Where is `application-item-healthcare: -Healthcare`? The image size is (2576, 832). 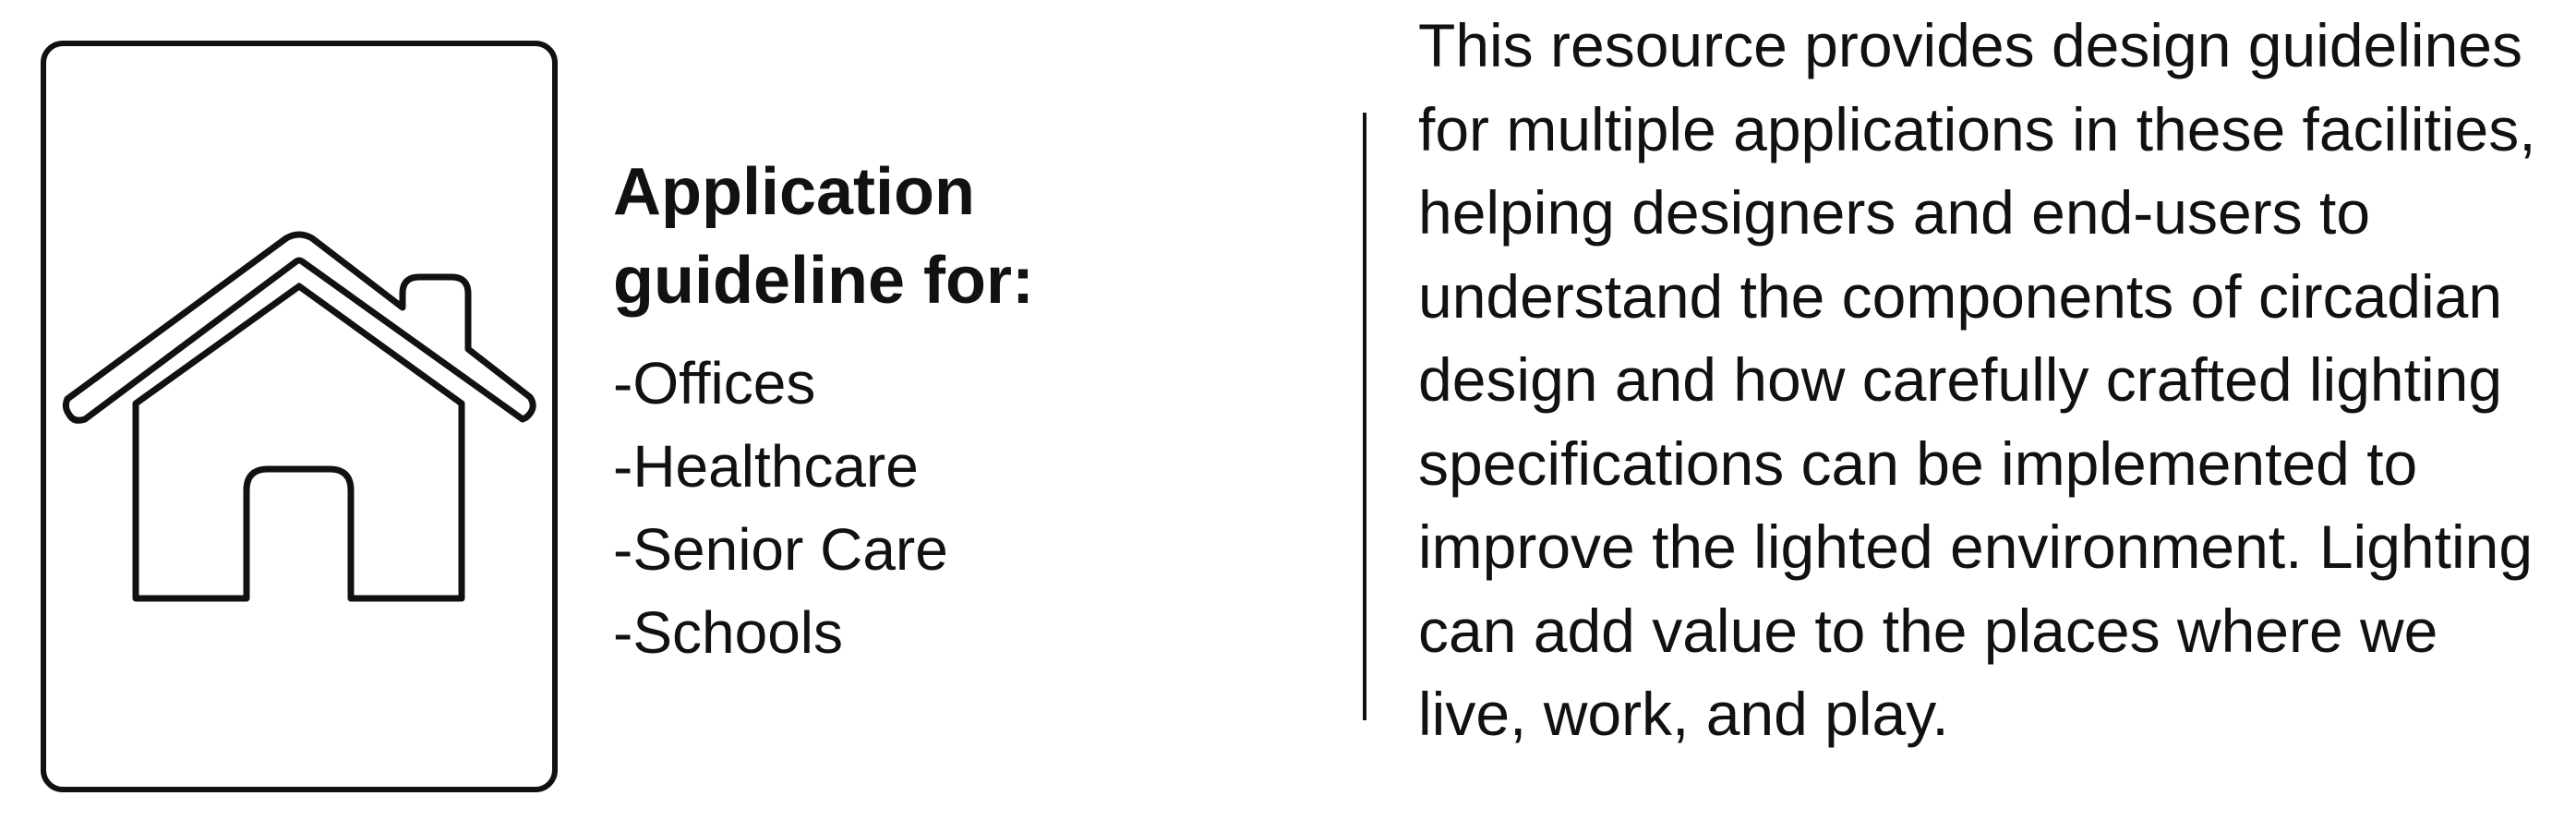
application-item-healthcare: -Healthcare is located at coordinates (766, 466).